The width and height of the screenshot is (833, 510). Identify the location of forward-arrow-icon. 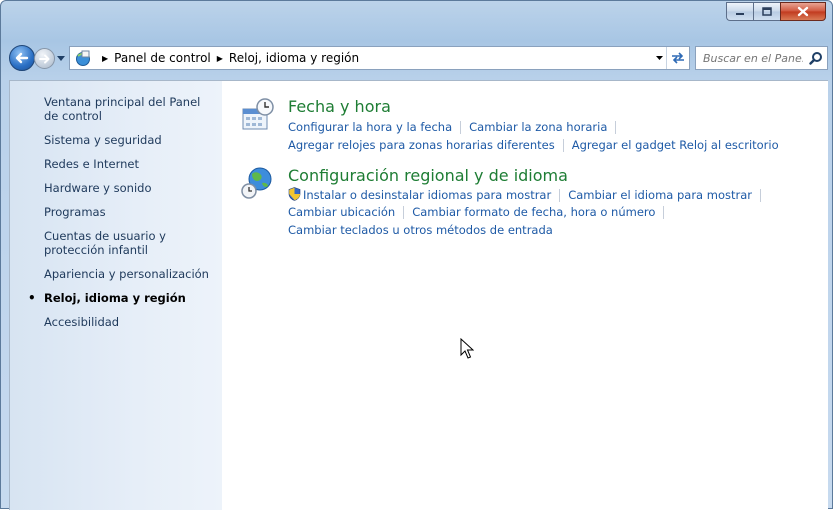
(43, 58).